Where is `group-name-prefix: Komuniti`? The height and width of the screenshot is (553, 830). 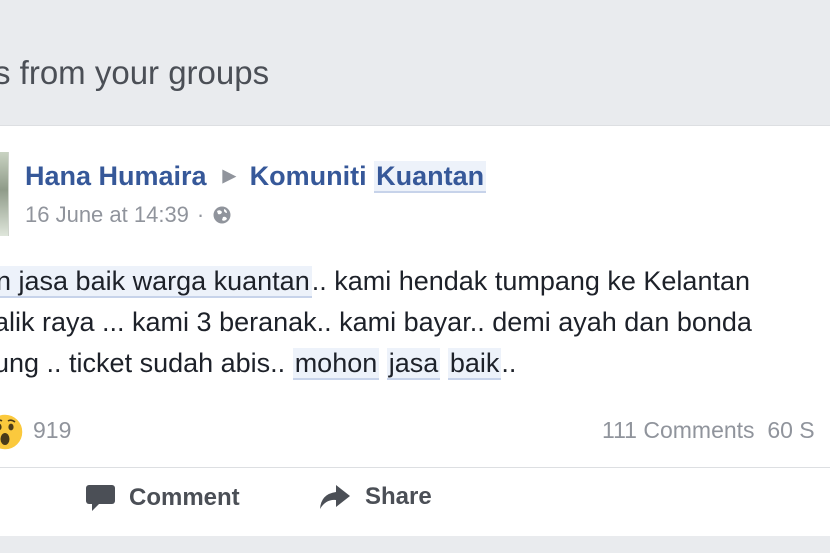 group-name-prefix: Komuniti is located at coordinates (308, 176).